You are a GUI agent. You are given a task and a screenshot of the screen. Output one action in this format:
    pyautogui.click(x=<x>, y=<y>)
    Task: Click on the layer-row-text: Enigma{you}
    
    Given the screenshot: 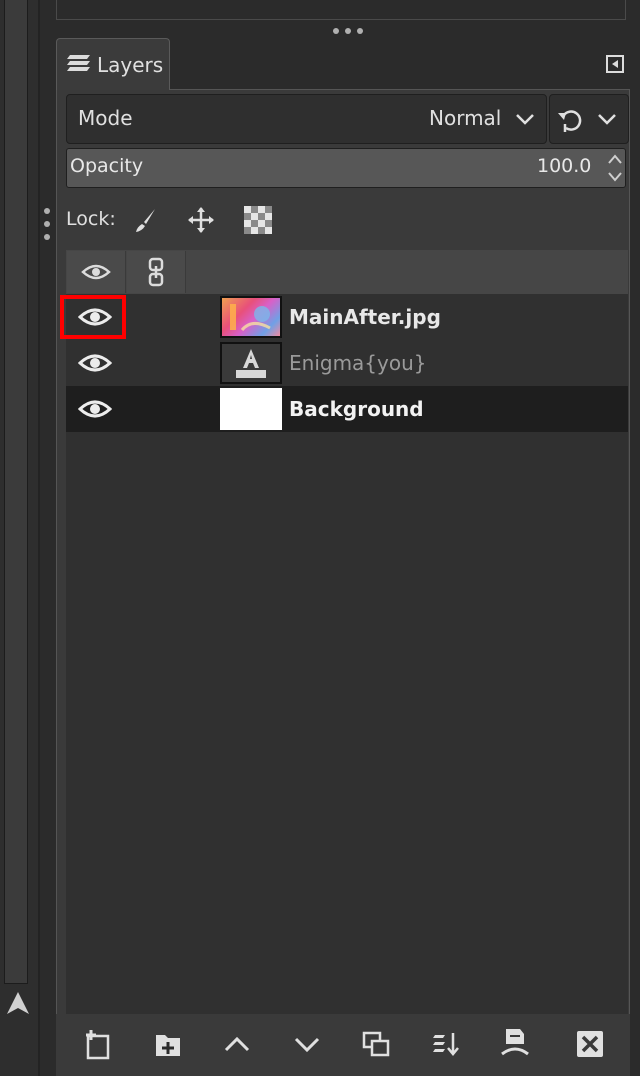 What is the action you would take?
    pyautogui.click(x=347, y=363)
    